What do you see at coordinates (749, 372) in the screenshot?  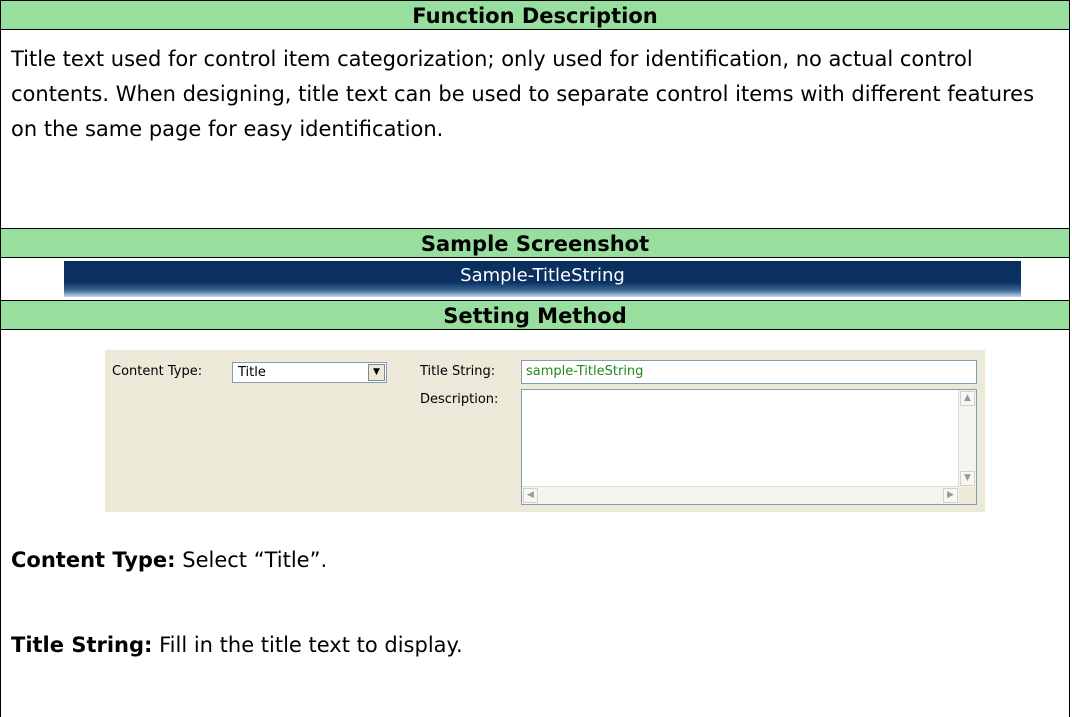 I see `title-string-input: sample-TitleString` at bounding box center [749, 372].